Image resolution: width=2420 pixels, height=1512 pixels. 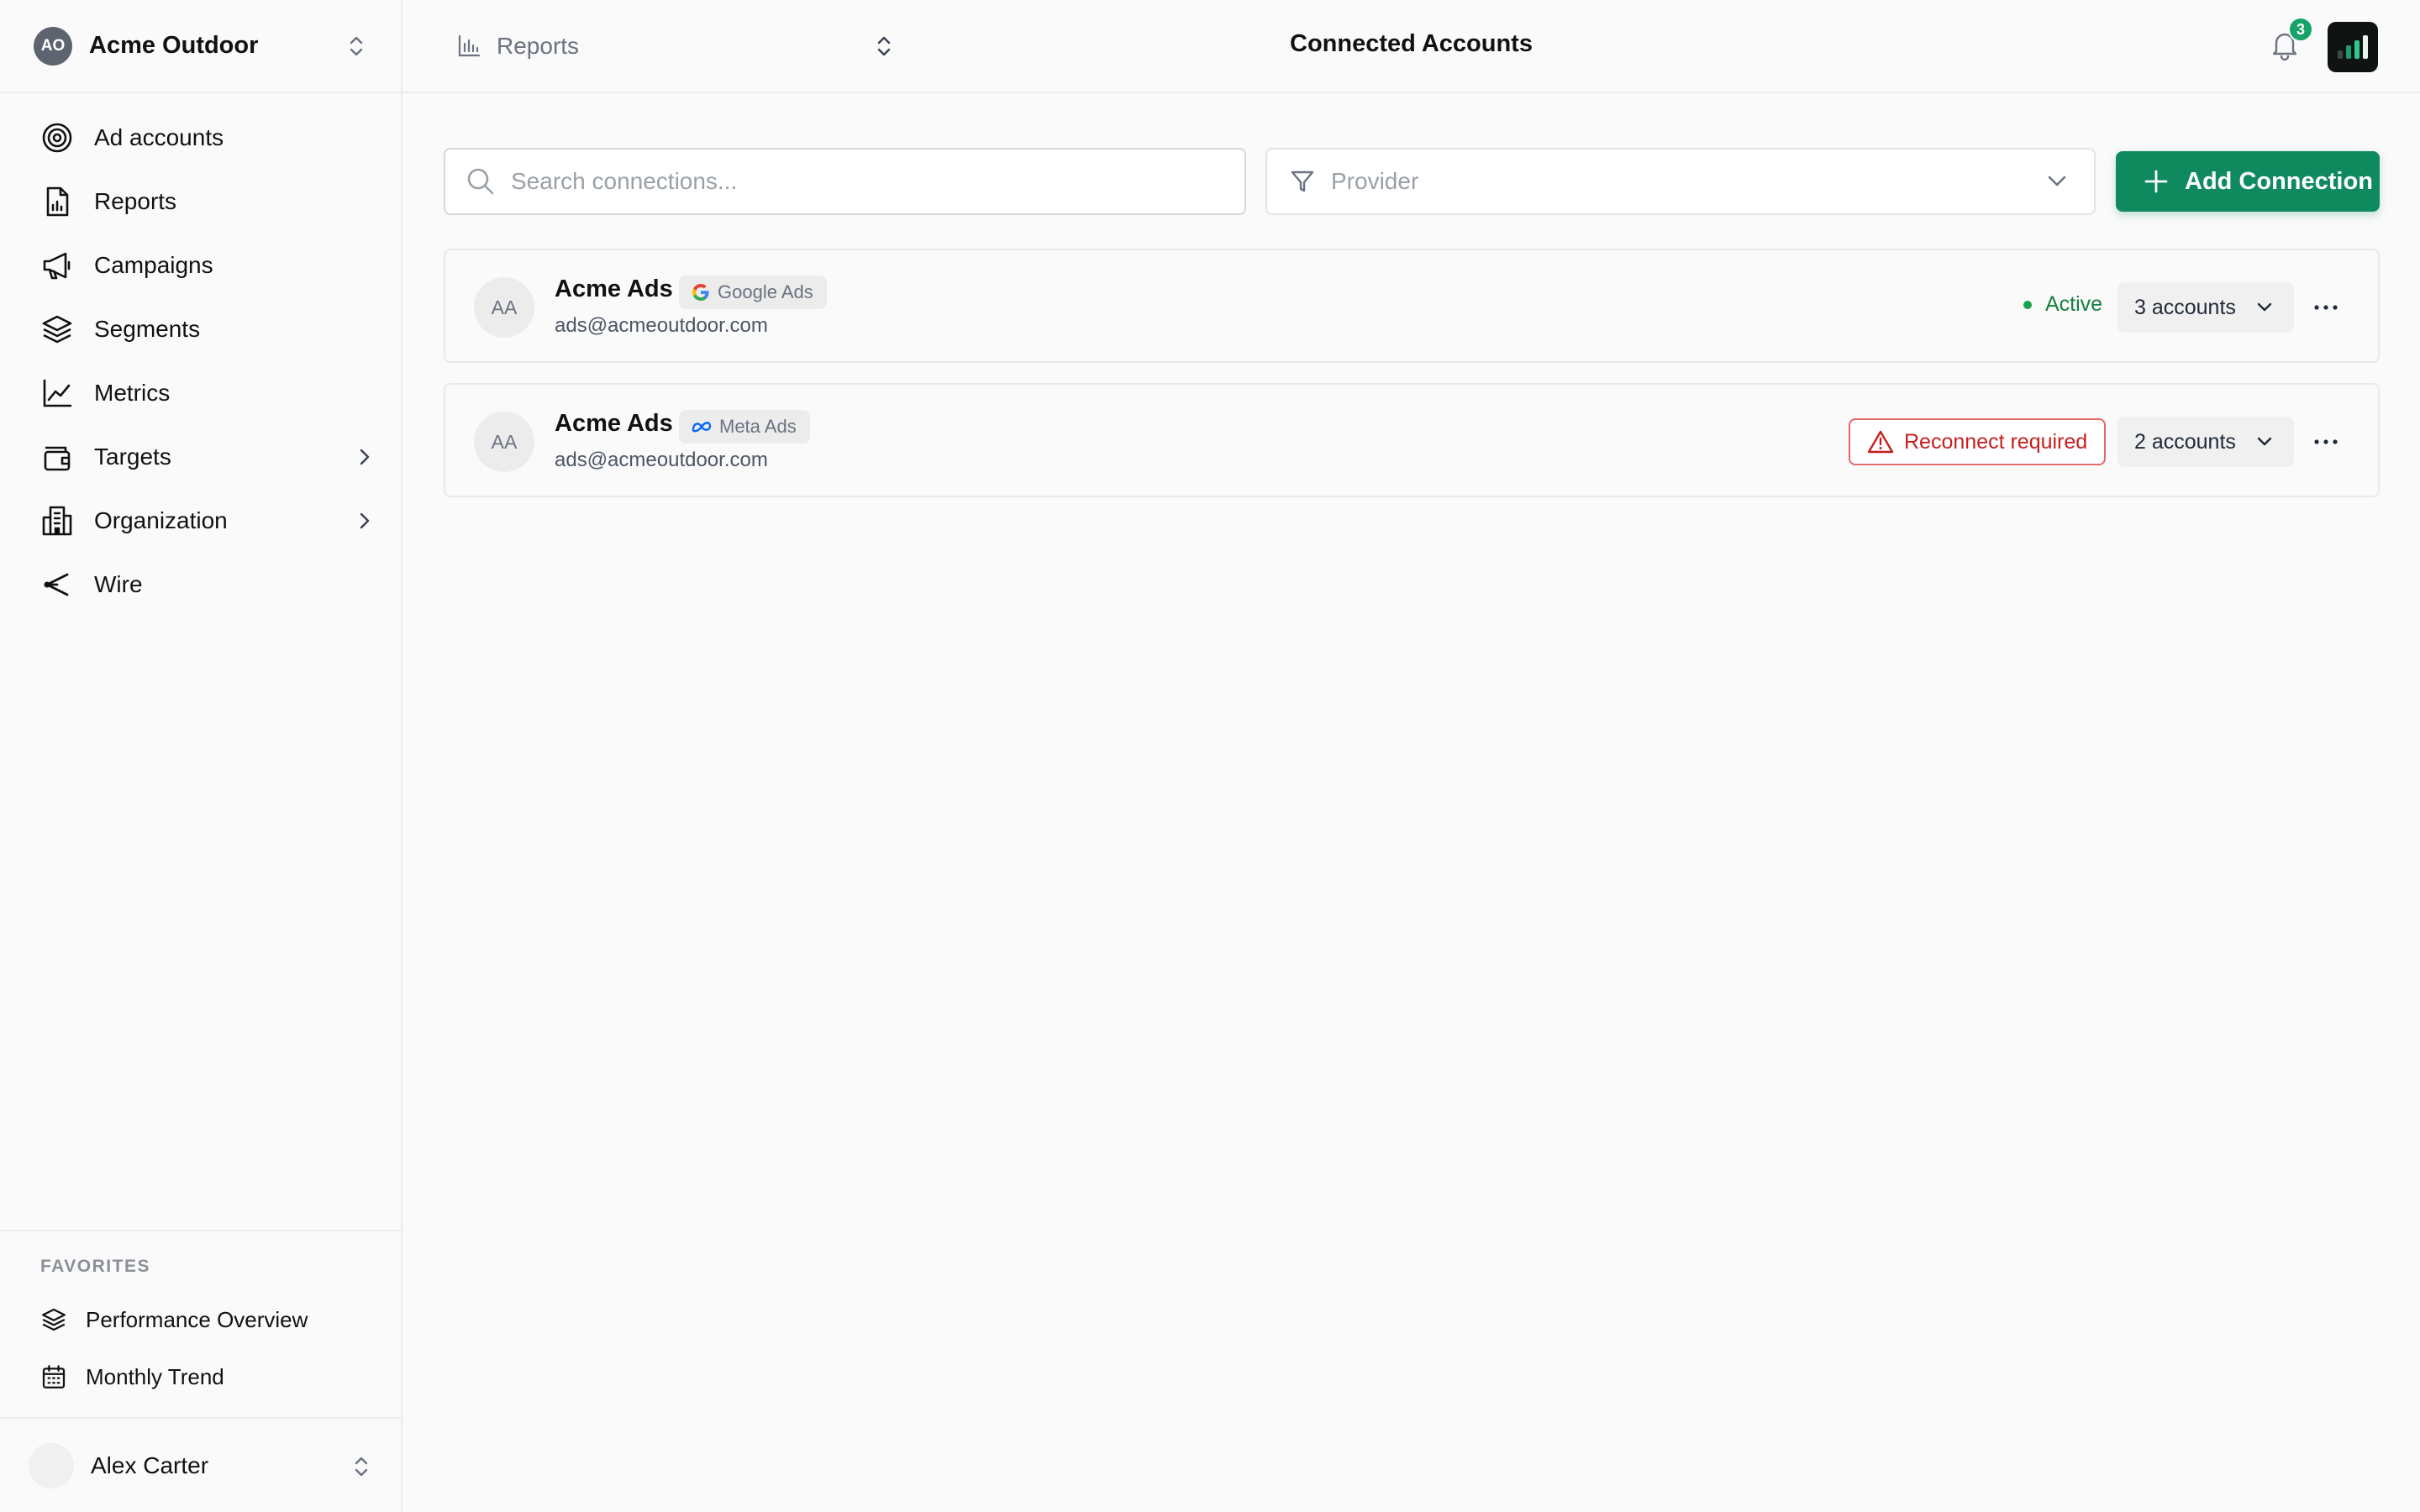 I want to click on org-name: Acme Outdoor, so click(x=174, y=45).